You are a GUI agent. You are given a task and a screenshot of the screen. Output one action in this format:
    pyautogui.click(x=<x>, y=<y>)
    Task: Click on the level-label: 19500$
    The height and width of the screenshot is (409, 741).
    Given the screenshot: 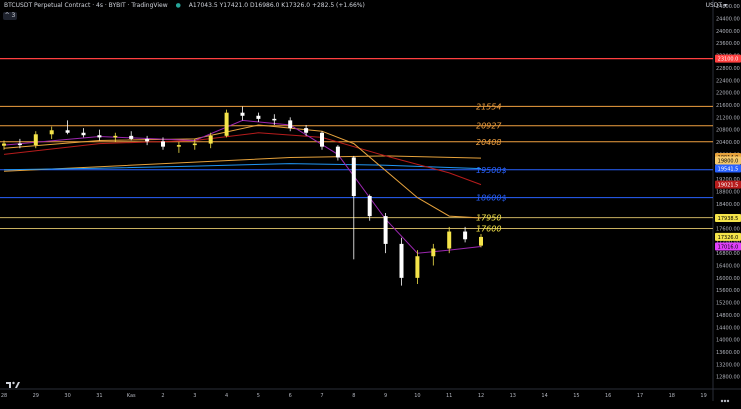 What is the action you would take?
    pyautogui.click(x=491, y=170)
    